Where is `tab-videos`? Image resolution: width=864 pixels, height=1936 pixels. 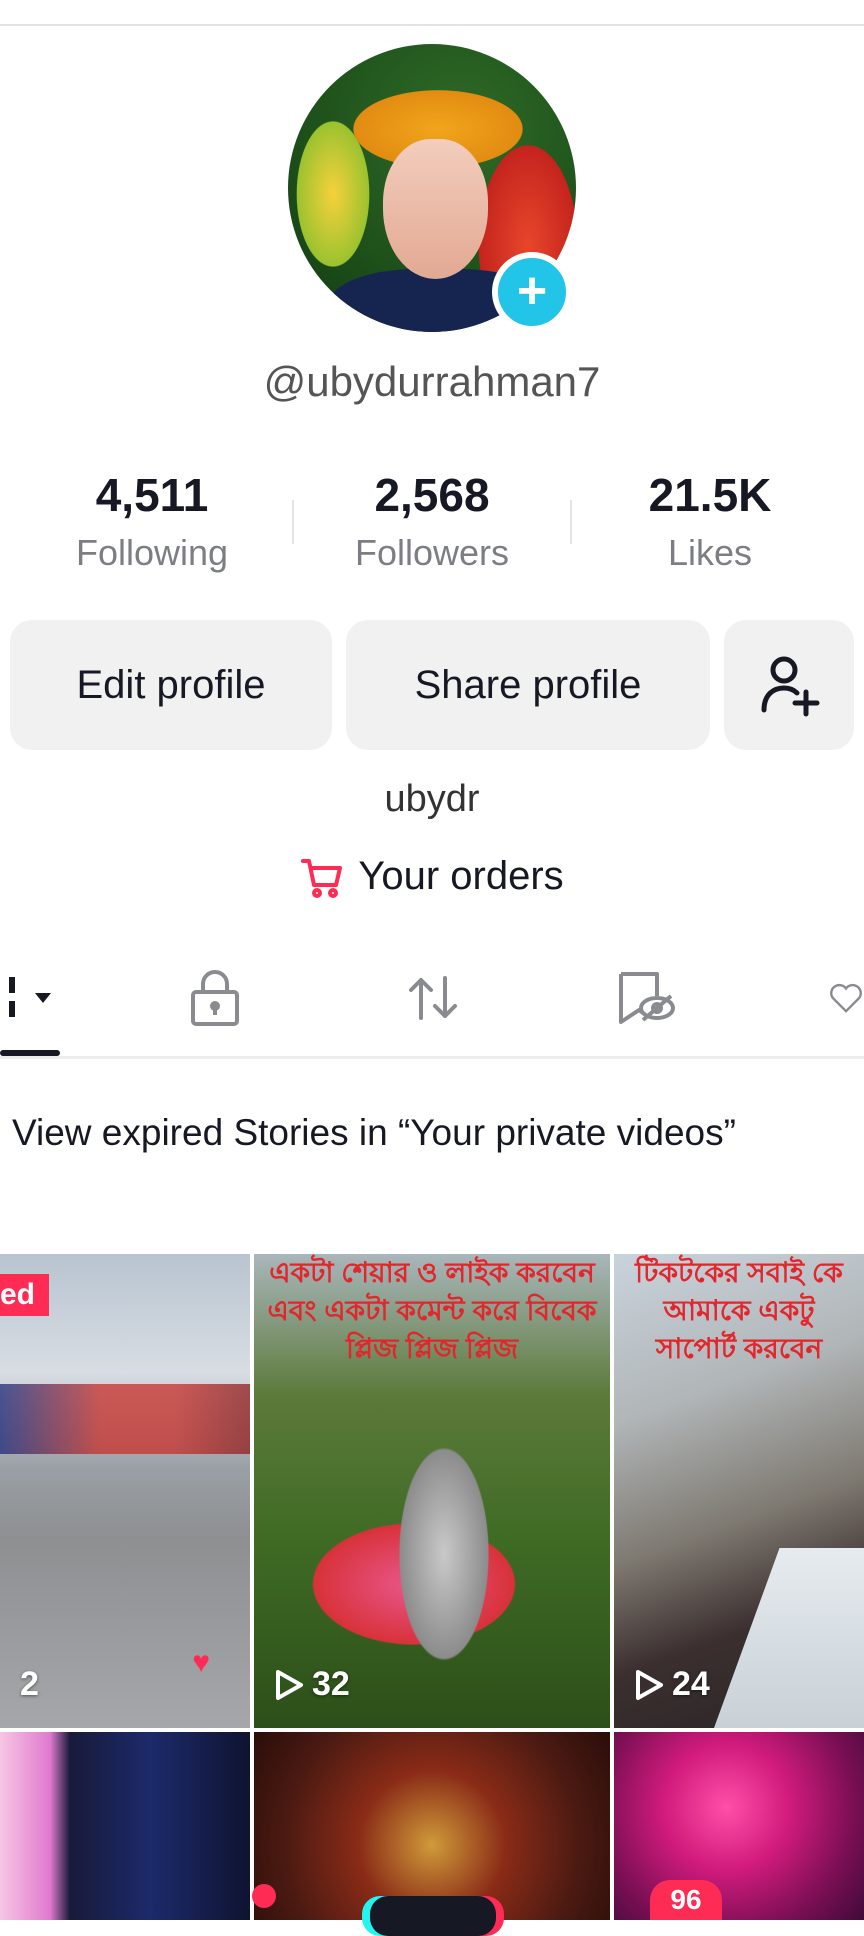
tab-videos is located at coordinates (35, 998).